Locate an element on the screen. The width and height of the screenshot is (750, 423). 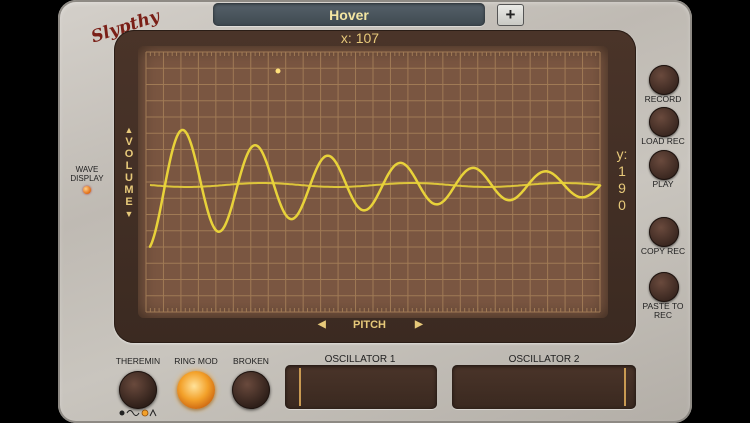
cursor-dot is located at coordinates (278, 71).